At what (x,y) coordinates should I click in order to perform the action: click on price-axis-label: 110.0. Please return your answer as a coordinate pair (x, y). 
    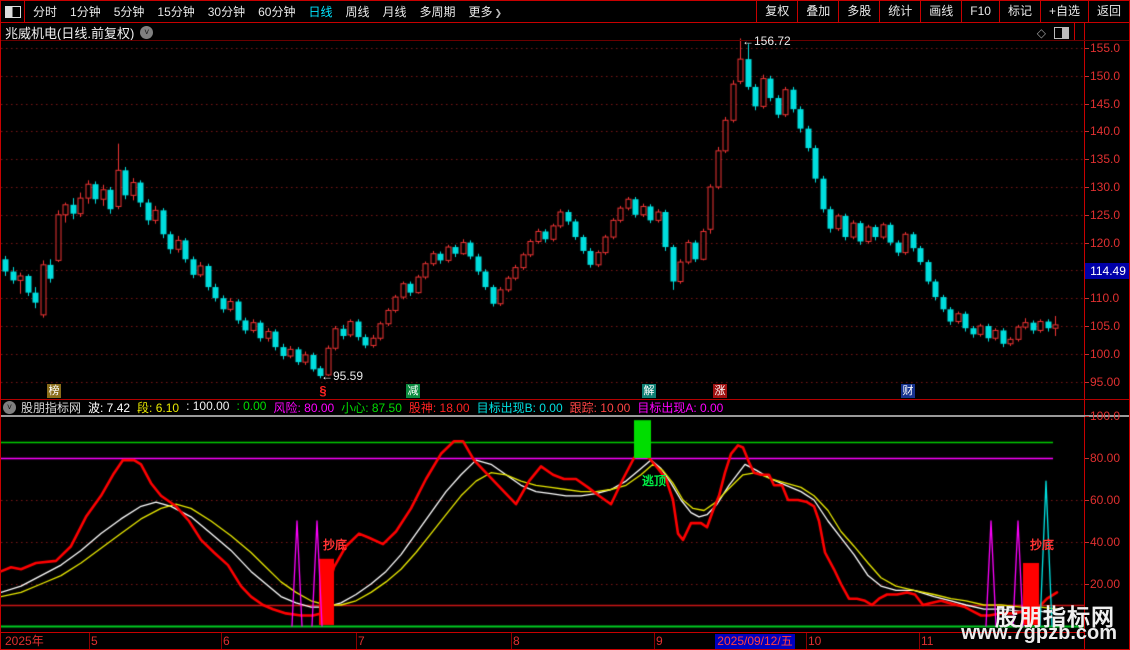
    Looking at the image, I should click on (1102, 298).